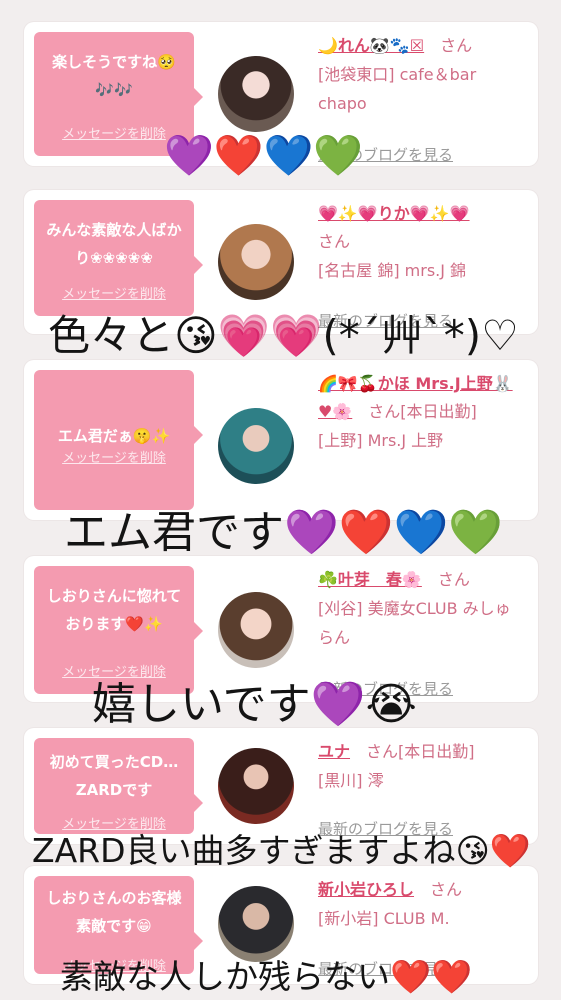 The width and height of the screenshot is (561, 1000). Describe the element at coordinates (422, 788) in the screenshot. I see `sender-info: ユナ さん[本日出勤] [黒川] 澪 最新のブログを見る` at that location.